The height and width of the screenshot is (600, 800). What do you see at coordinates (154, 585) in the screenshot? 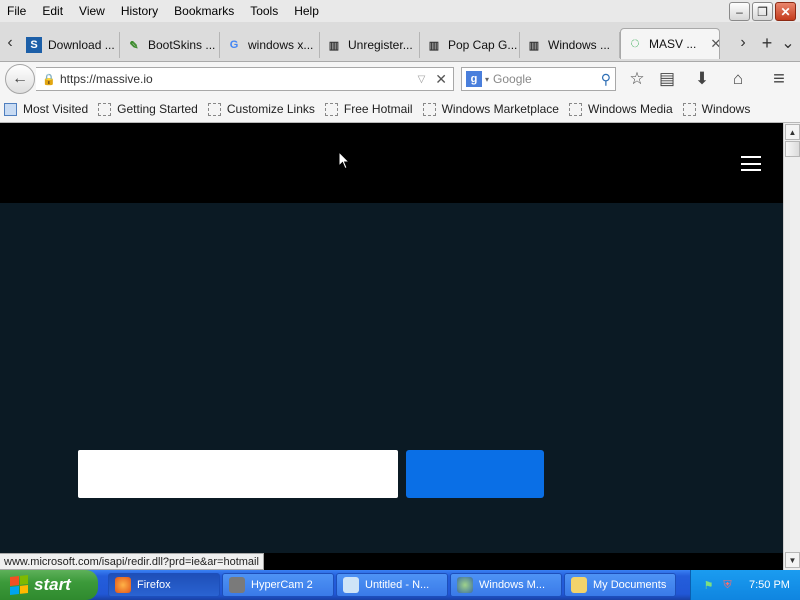
I see `task-label: Firefox` at bounding box center [154, 585].